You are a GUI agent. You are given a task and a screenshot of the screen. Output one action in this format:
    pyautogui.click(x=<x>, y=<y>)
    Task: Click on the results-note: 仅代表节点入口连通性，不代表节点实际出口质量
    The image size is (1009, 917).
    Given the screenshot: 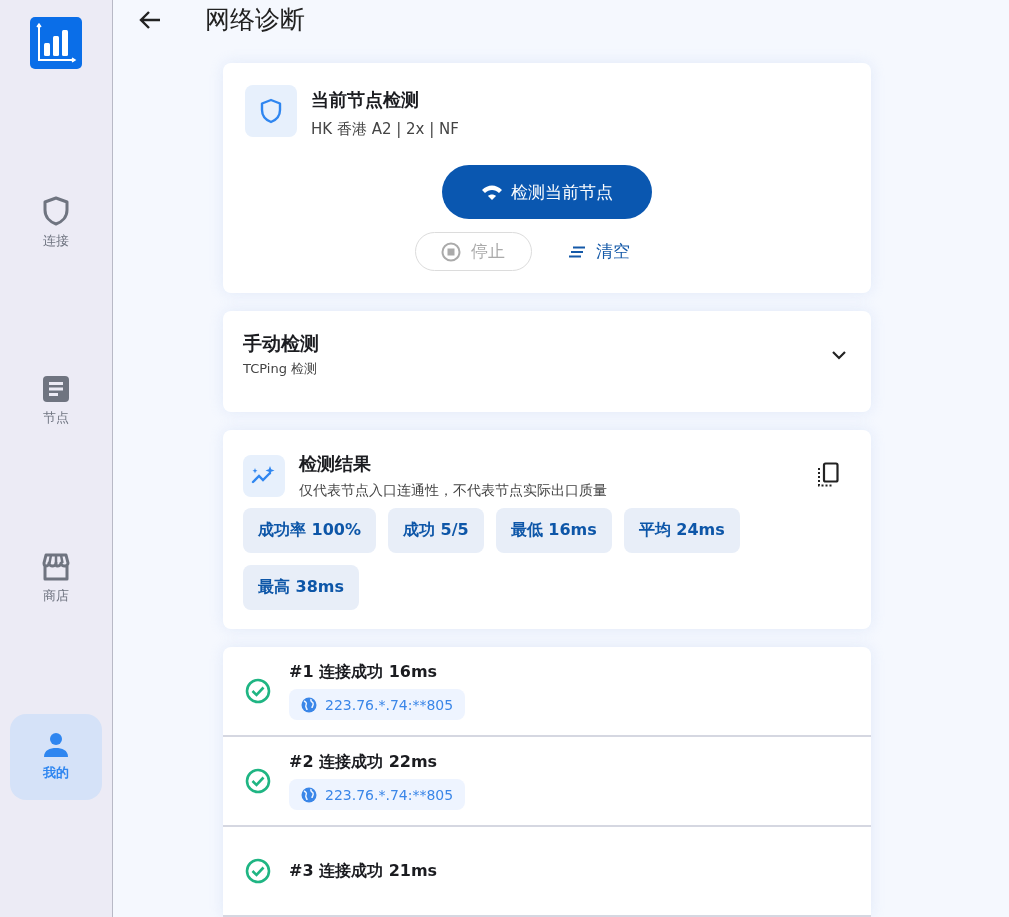 What is the action you would take?
    pyautogui.click(x=453, y=491)
    